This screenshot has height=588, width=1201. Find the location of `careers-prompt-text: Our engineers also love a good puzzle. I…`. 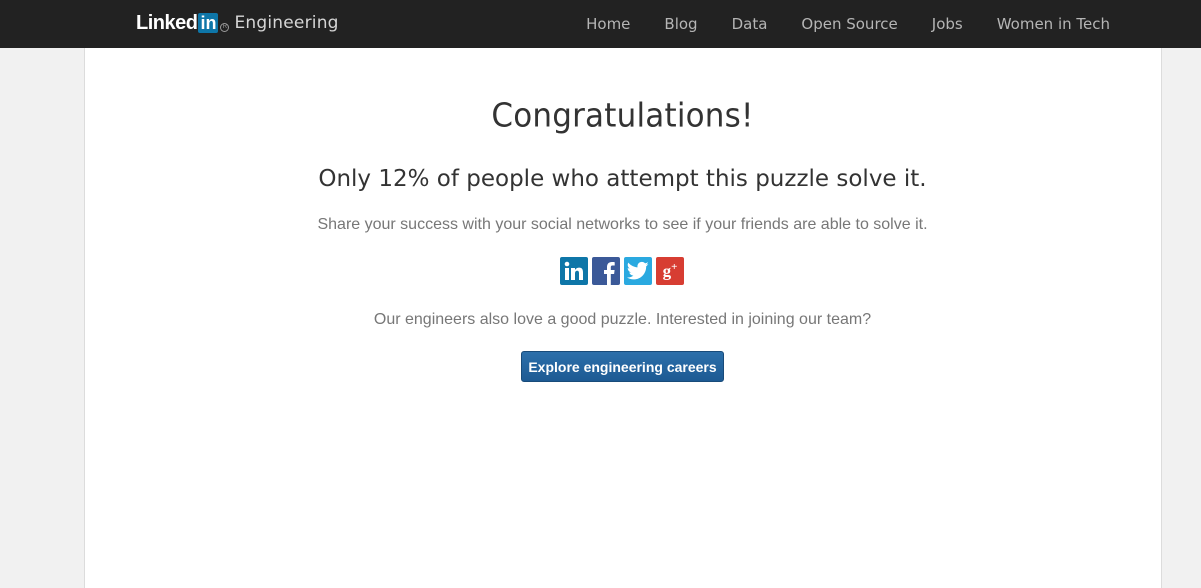

careers-prompt-text: Our engineers also love a good puzzle. I… is located at coordinates (622, 319).